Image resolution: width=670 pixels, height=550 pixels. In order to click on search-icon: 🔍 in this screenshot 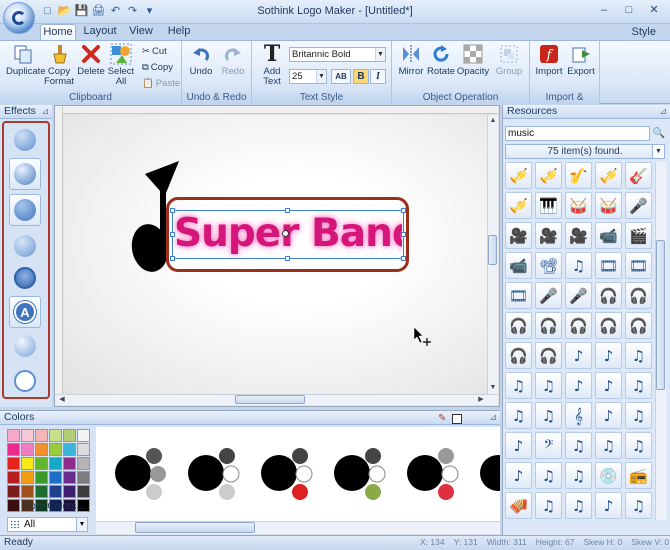, I will do `click(659, 133)`.